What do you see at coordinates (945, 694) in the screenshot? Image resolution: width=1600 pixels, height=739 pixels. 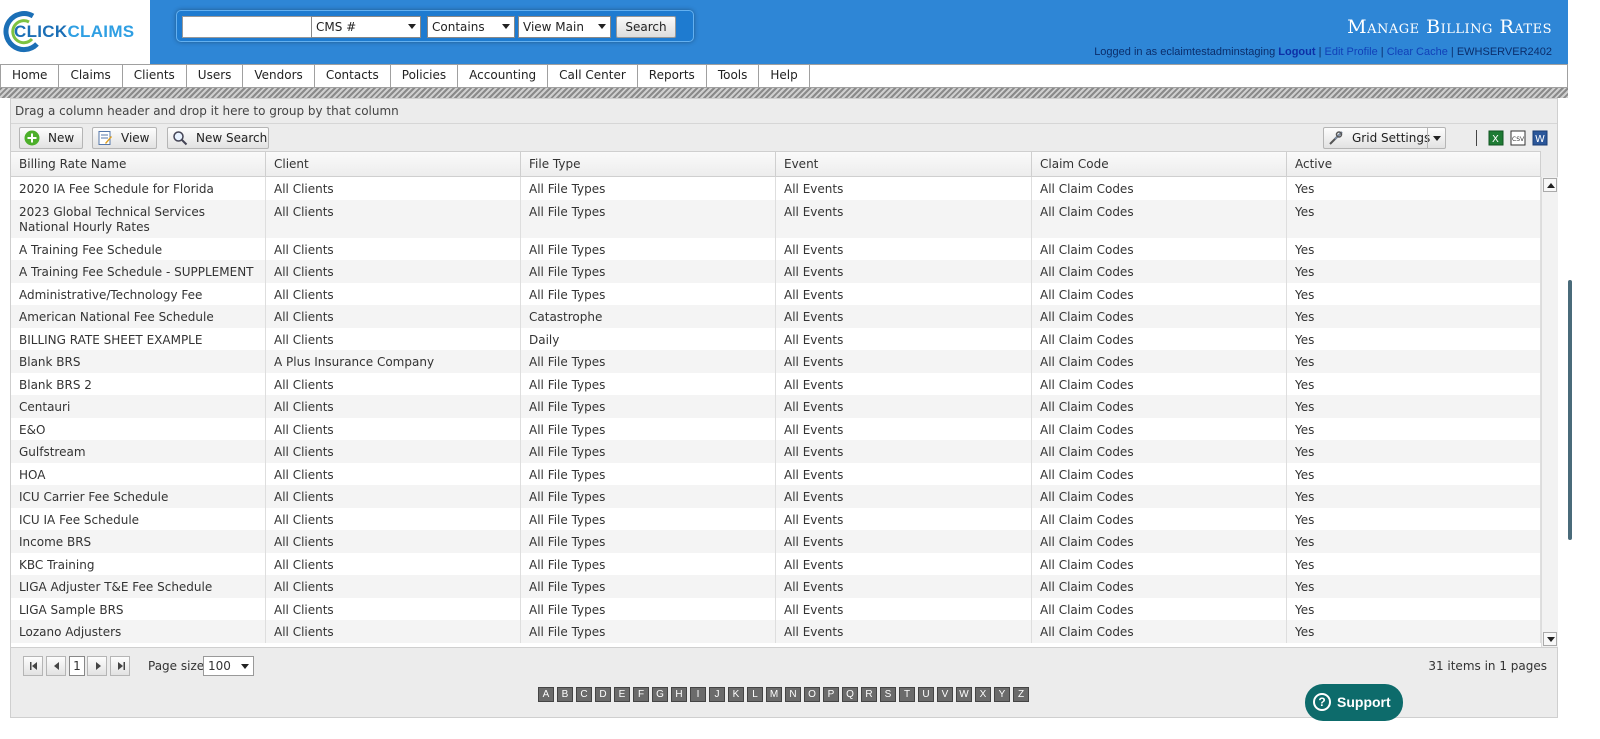 I see `alphabet-letter-v: V` at bounding box center [945, 694].